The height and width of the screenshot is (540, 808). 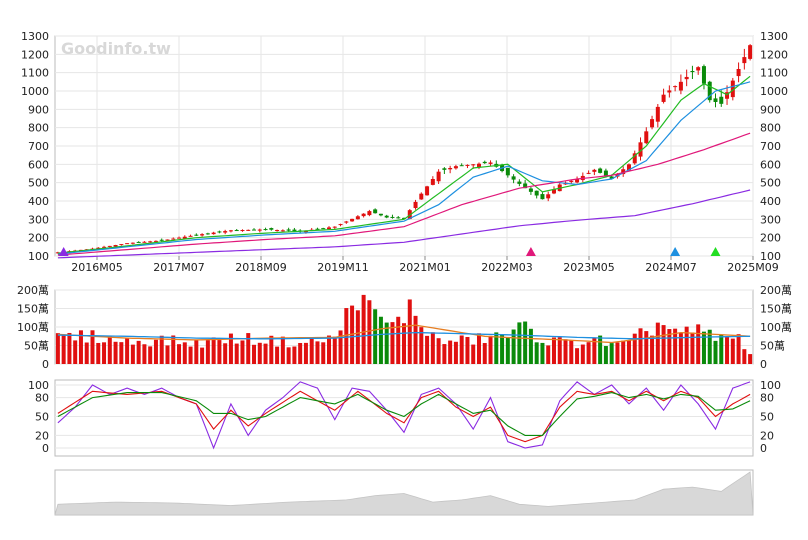 I want to click on time-tick-label: 2021M01, so click(x=424, y=267).